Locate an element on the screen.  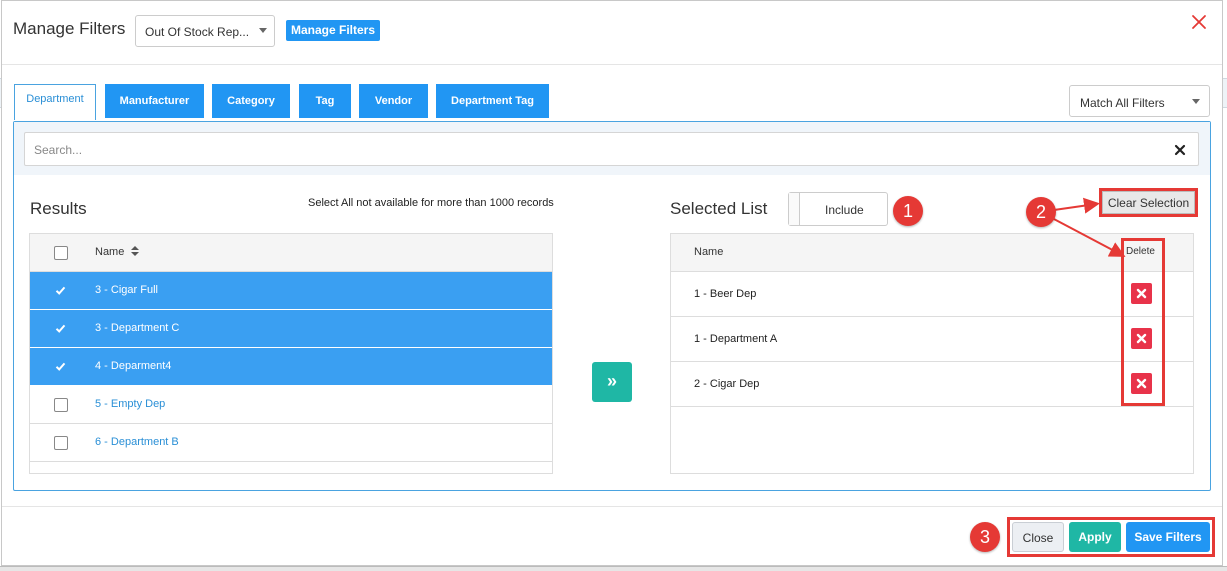
match-mode-select: Match All Filters is located at coordinates (1139, 101).